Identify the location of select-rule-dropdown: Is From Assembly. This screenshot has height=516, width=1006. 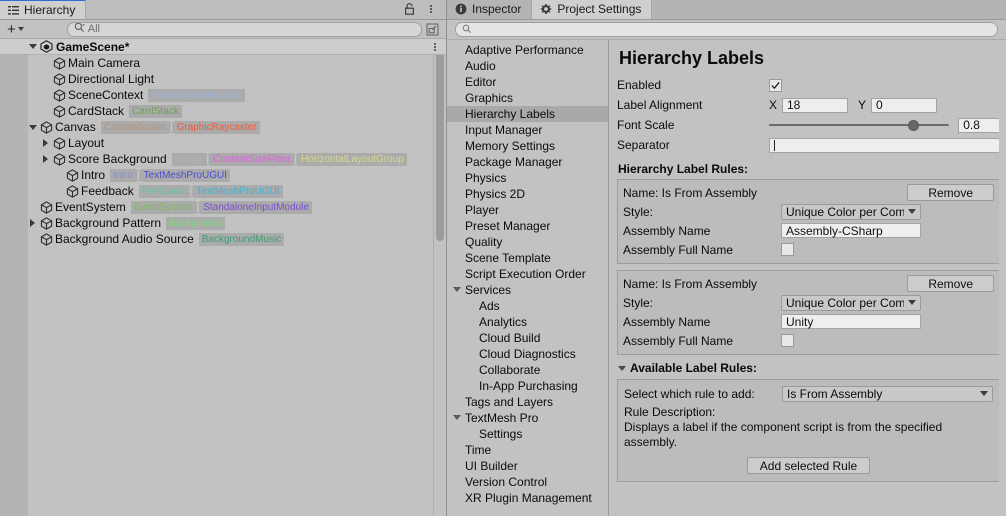
(887, 393).